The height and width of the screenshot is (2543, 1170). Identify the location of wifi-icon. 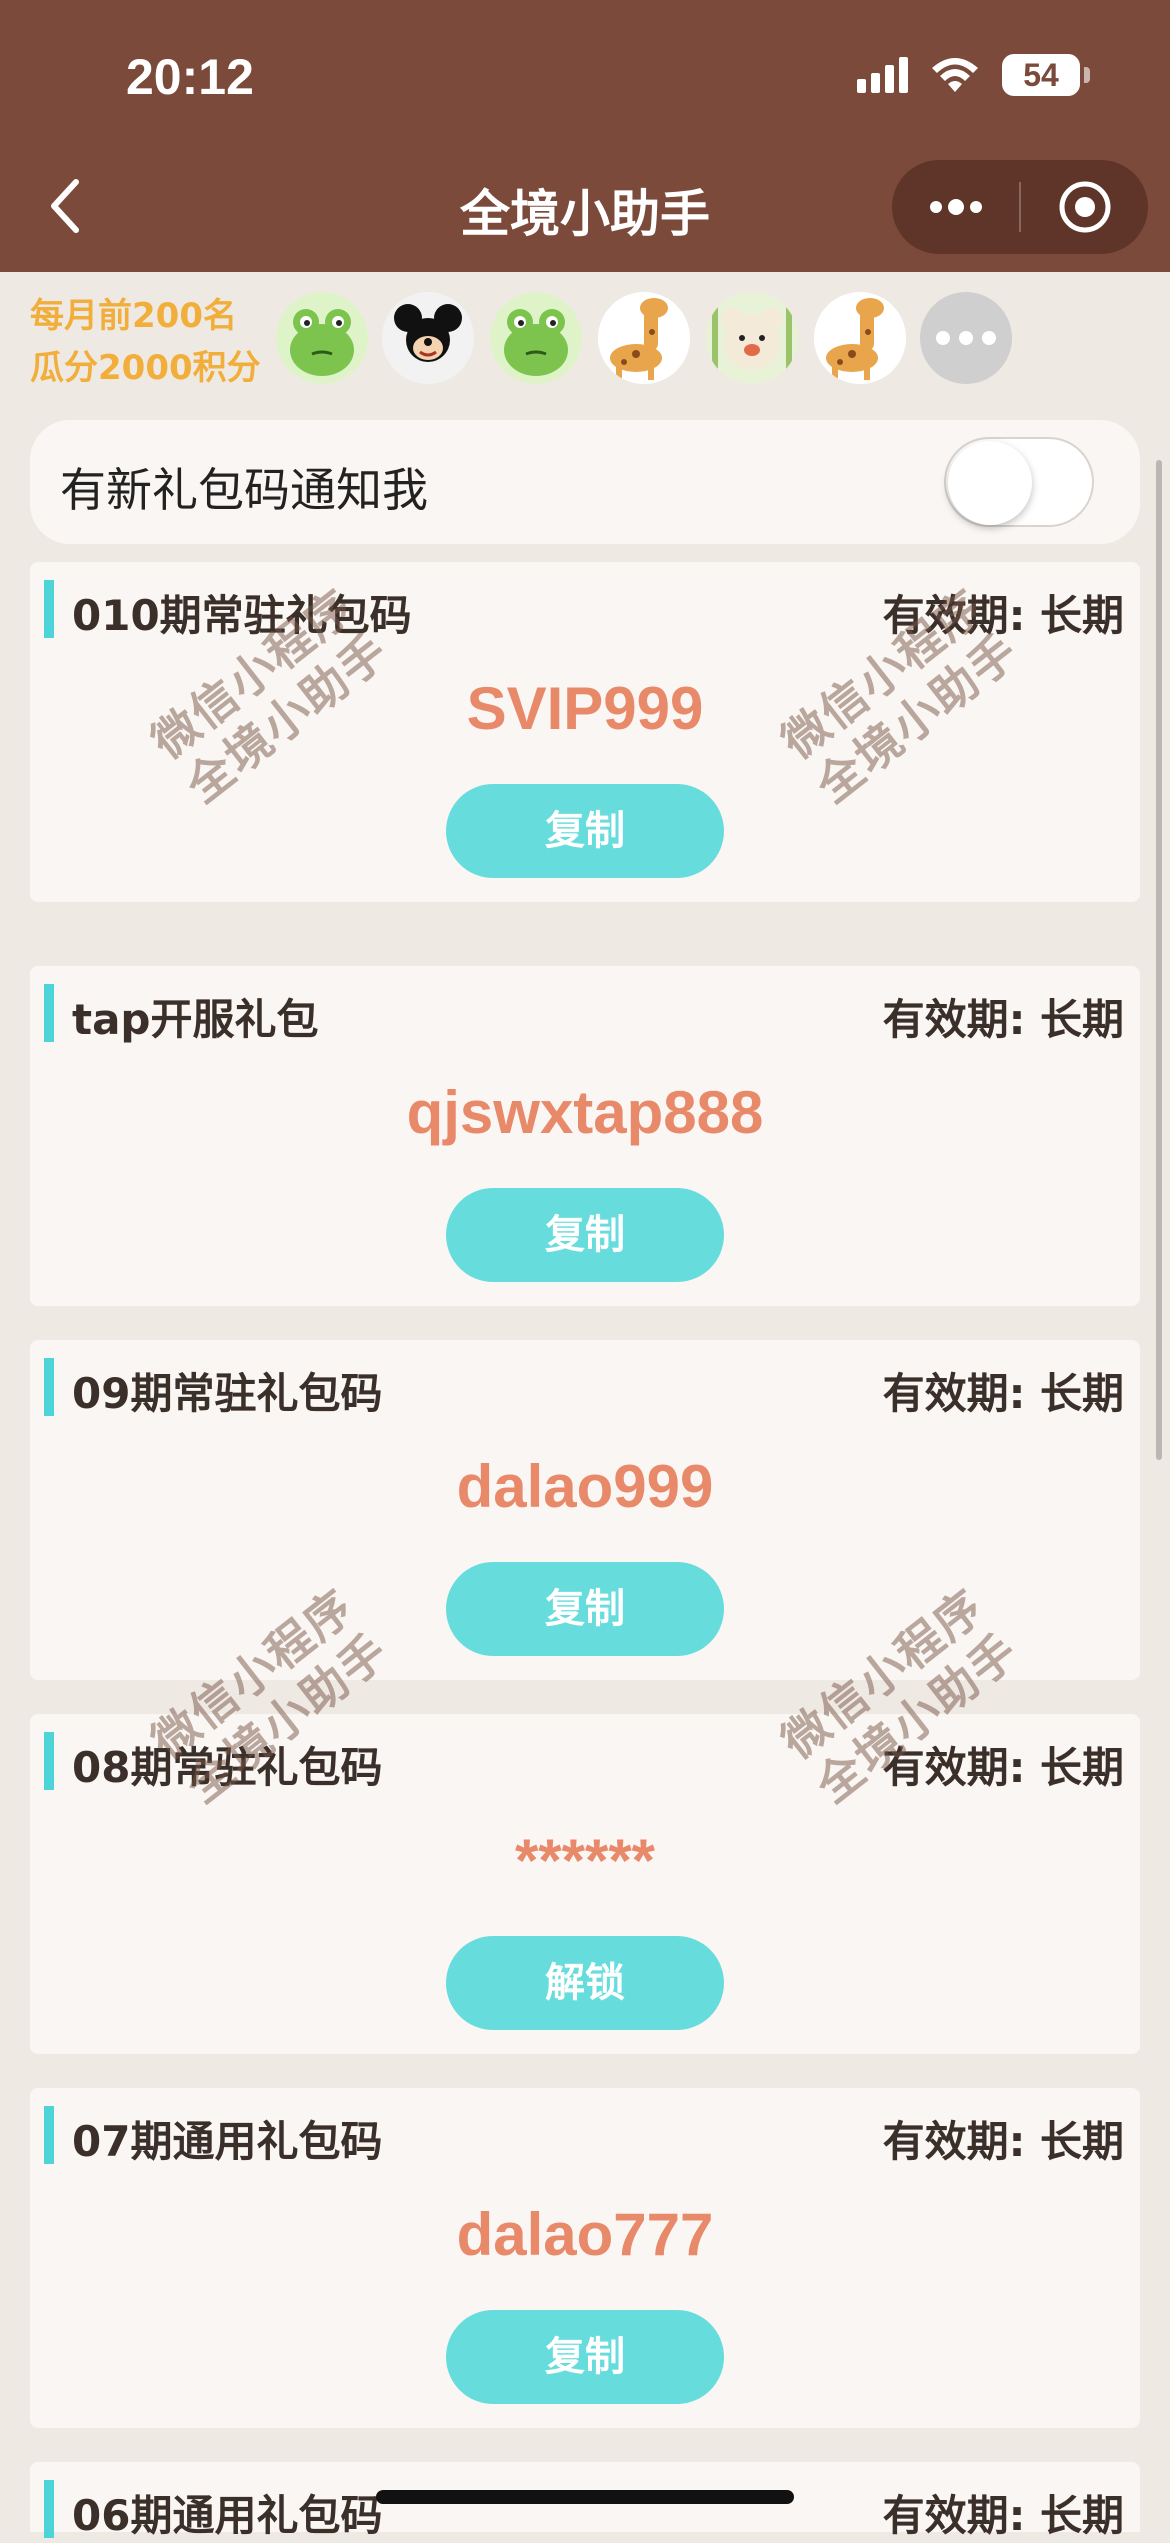
(955, 75).